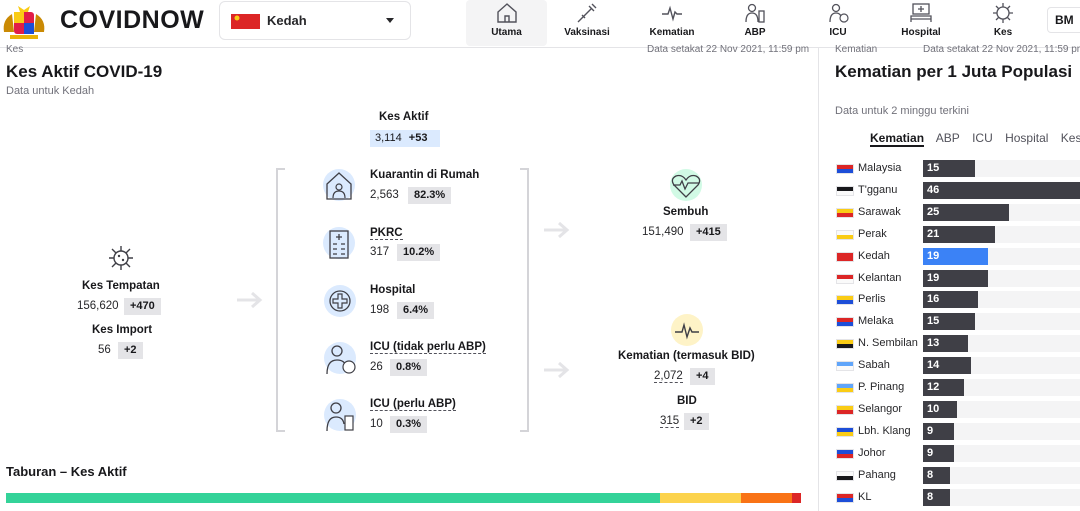  Describe the element at coordinates (958, 475) in the screenshot. I see `ranking-row: Pahang 8` at that location.